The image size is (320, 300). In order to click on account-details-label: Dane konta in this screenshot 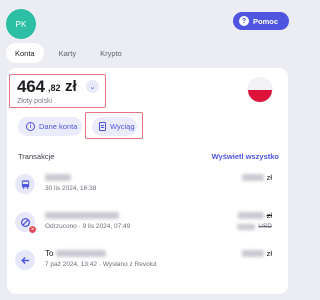, I will do `click(58, 126)`.